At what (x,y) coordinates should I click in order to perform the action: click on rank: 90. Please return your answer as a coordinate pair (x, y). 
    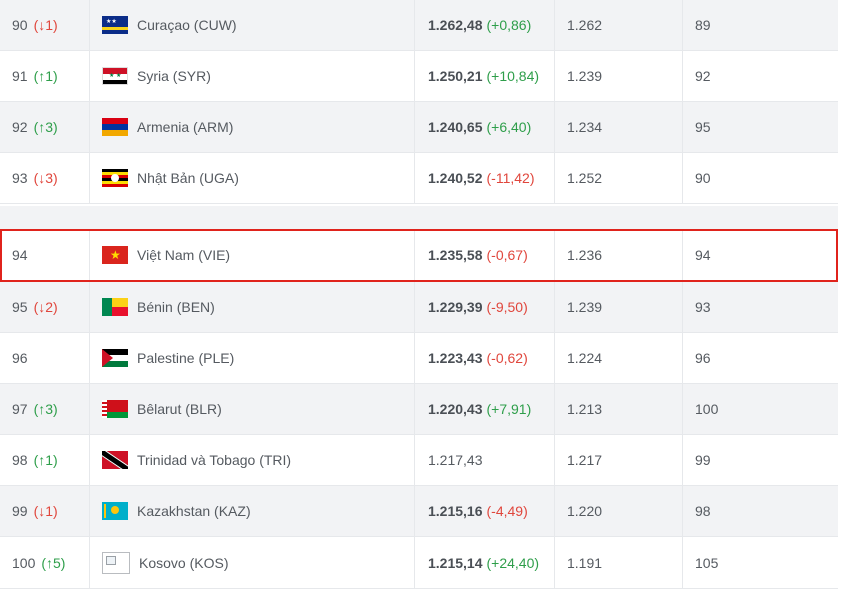
    Looking at the image, I should click on (20, 25).